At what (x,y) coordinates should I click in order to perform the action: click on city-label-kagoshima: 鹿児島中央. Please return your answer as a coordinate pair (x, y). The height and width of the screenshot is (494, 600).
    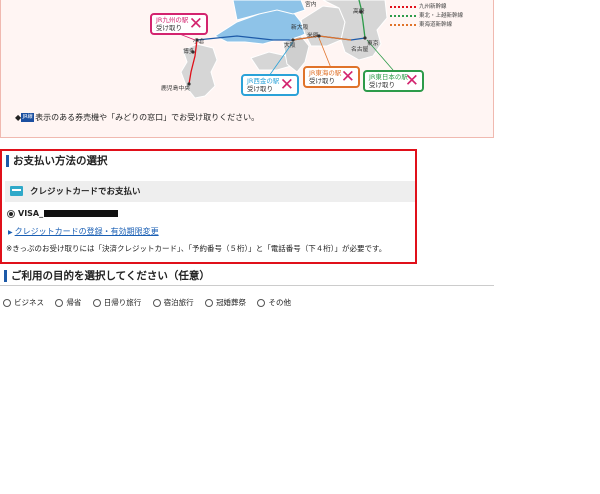
    Looking at the image, I should click on (175, 89).